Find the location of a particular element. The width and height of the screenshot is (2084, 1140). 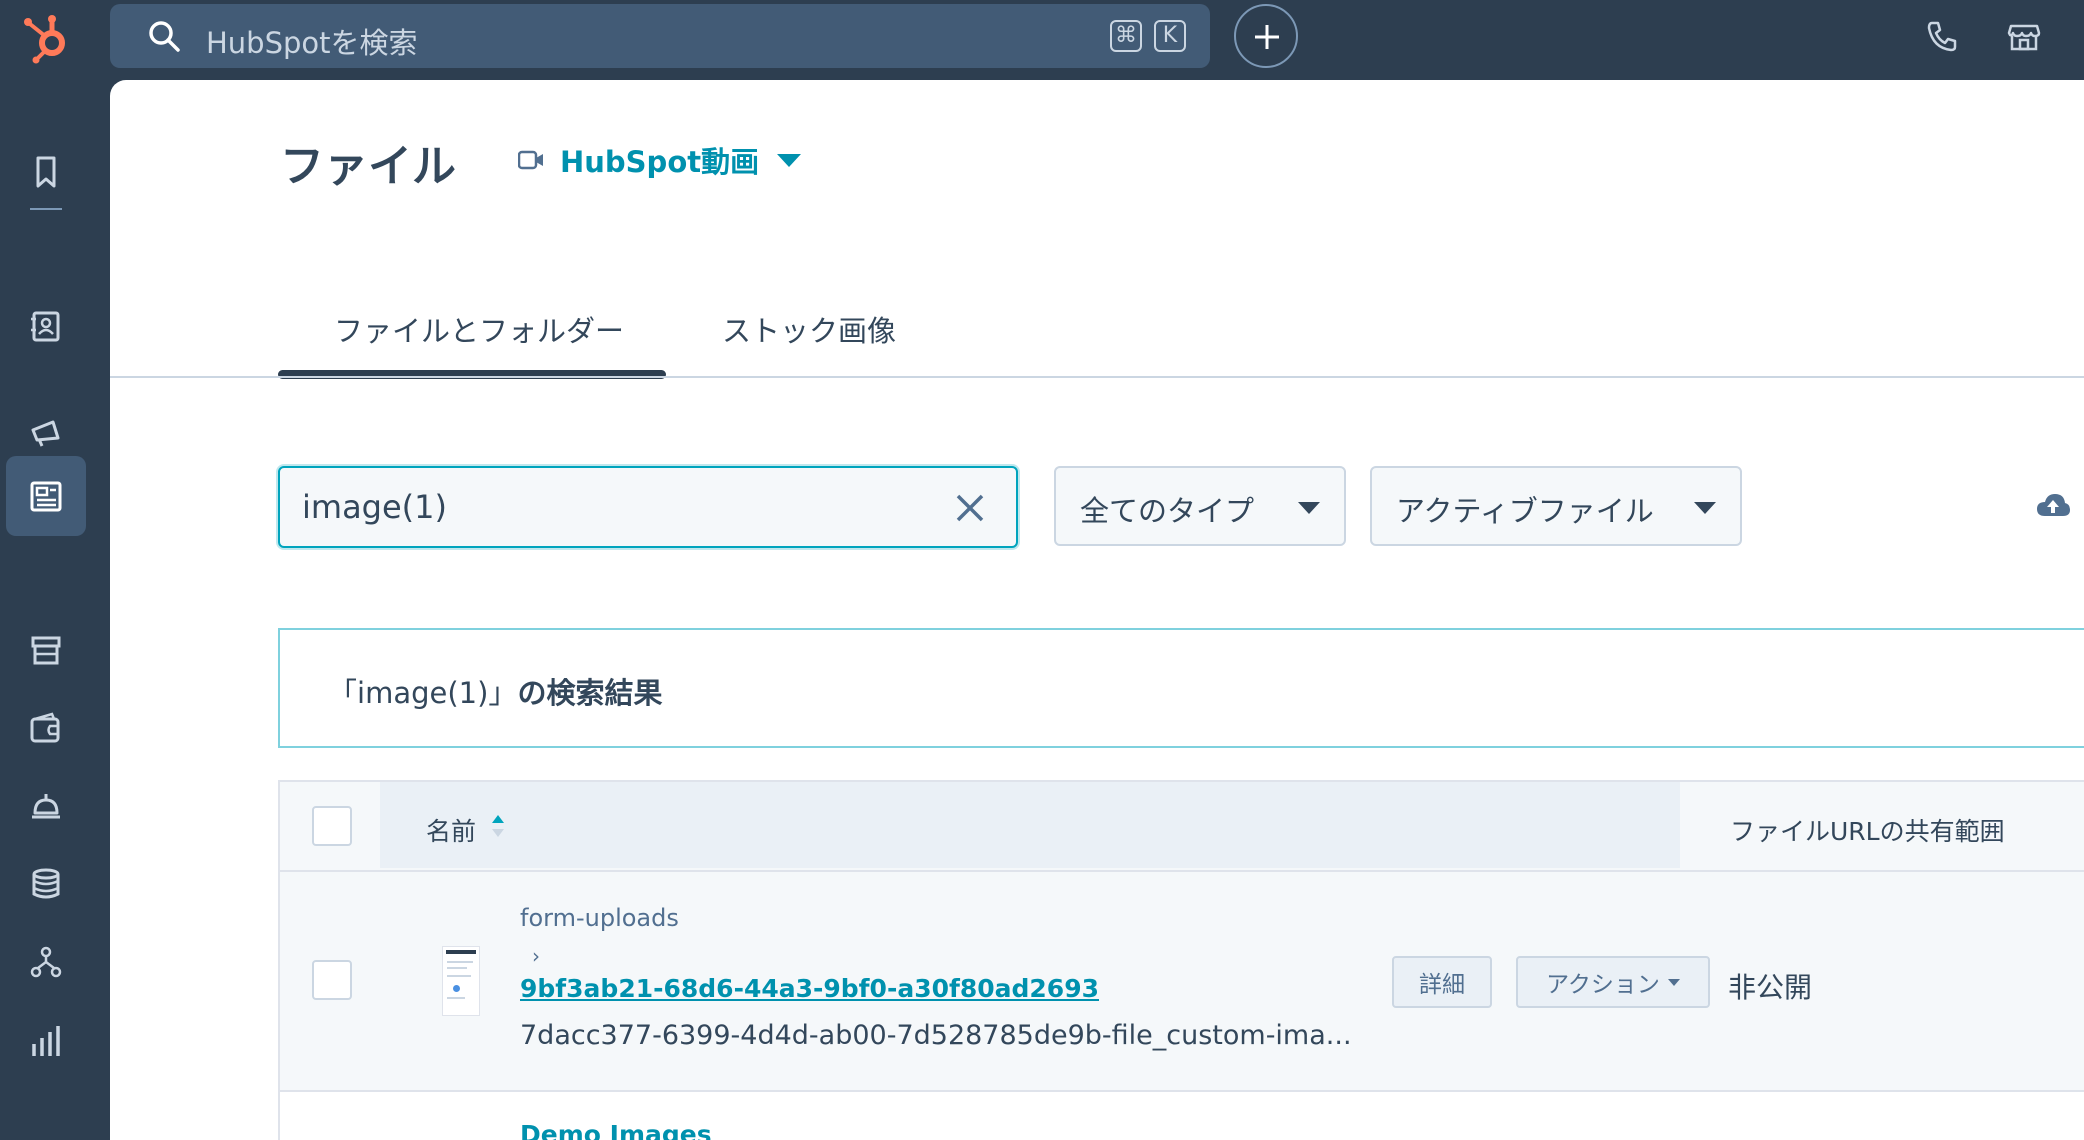

left-sidebar is located at coordinates (55, 610).